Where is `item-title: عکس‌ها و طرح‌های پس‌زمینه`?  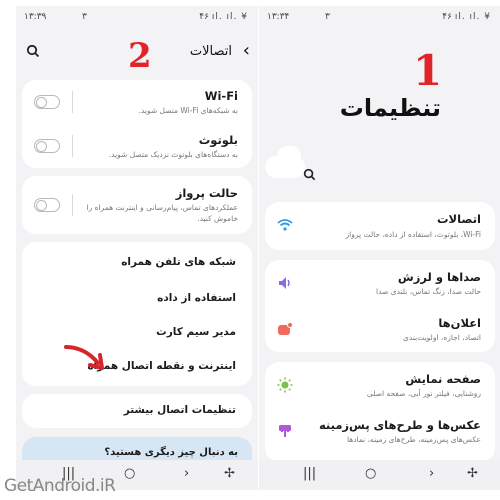 item-title: عکس‌ها و طرح‌های پس‌زمینه is located at coordinates (399, 425).